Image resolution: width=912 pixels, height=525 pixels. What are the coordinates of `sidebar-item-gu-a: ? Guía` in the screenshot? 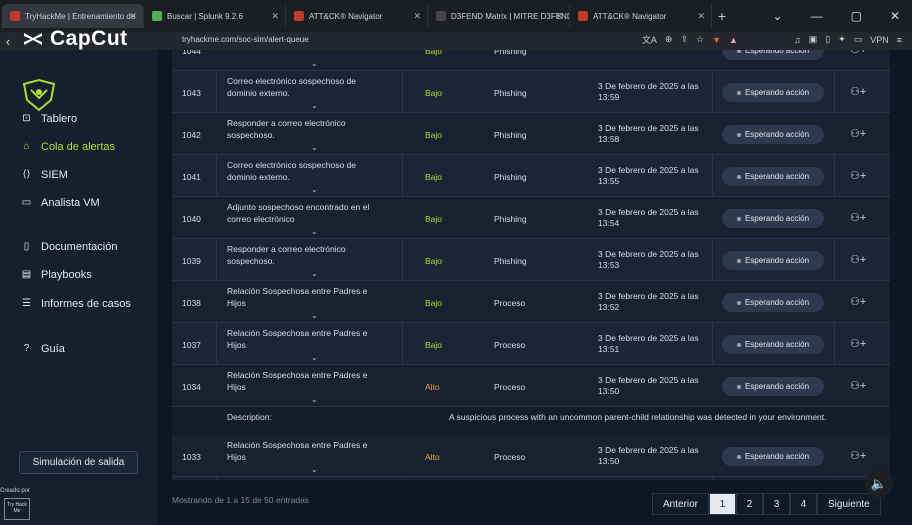 It's located at (42, 348).